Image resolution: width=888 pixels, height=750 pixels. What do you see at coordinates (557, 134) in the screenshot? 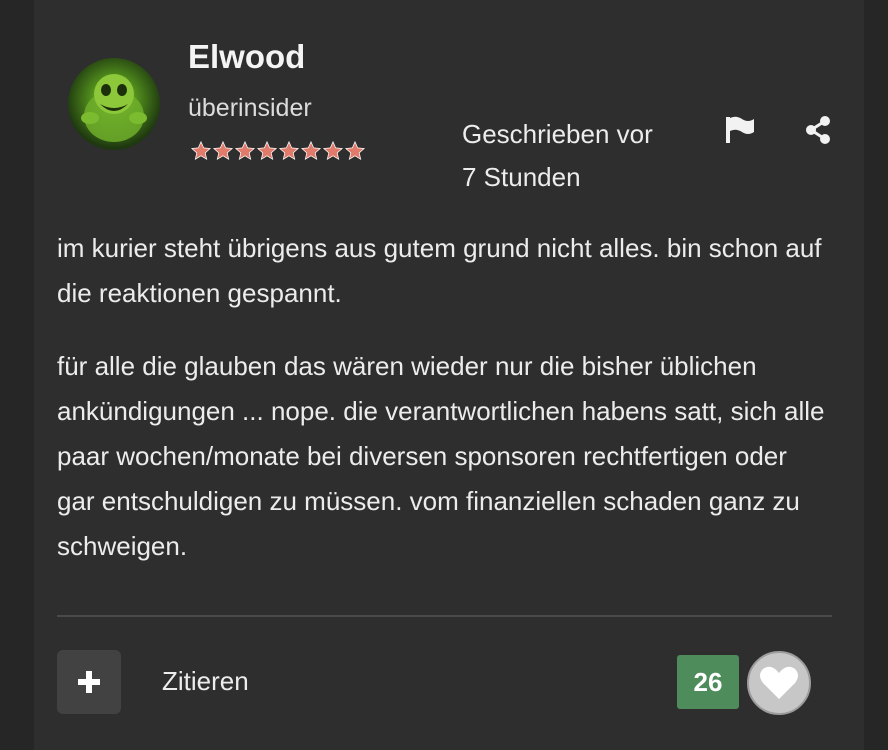
I see `timestamp-line-1: Geschrieben vor` at bounding box center [557, 134].